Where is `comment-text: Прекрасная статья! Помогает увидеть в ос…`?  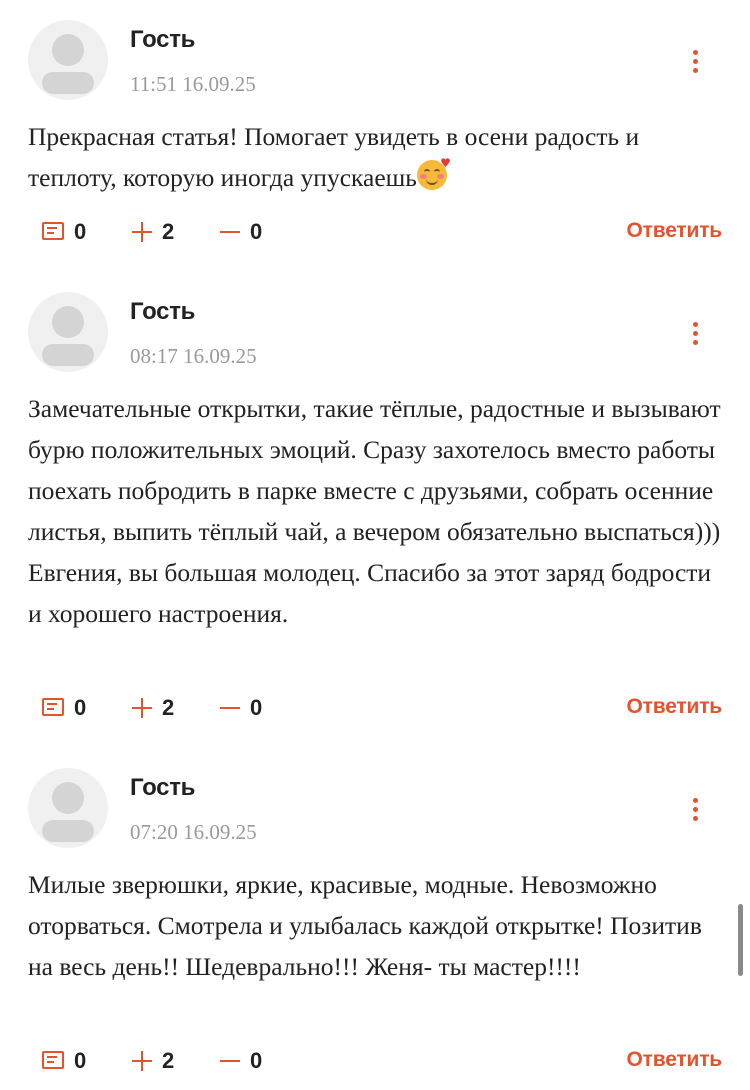
comment-text: Прекрасная статья! Помогает увидеть в ос… is located at coordinates (378, 157).